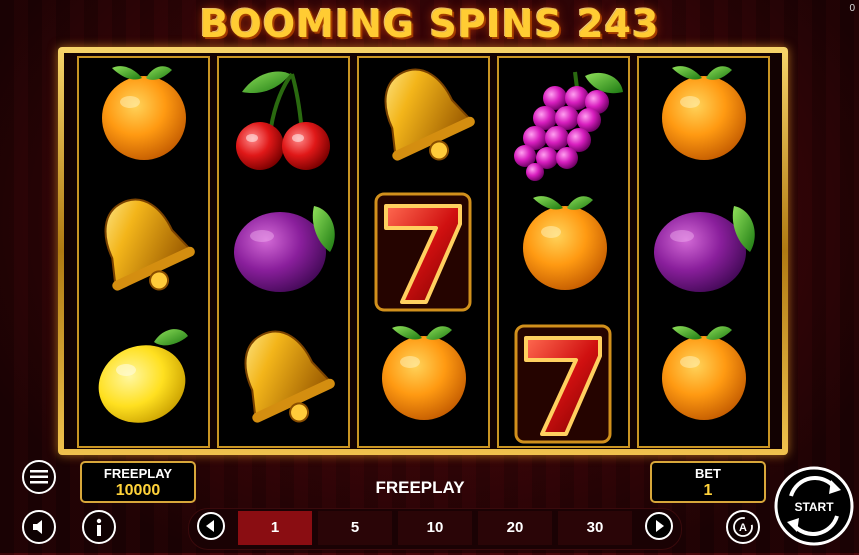  I want to click on svg-text: A, so click(743, 528).